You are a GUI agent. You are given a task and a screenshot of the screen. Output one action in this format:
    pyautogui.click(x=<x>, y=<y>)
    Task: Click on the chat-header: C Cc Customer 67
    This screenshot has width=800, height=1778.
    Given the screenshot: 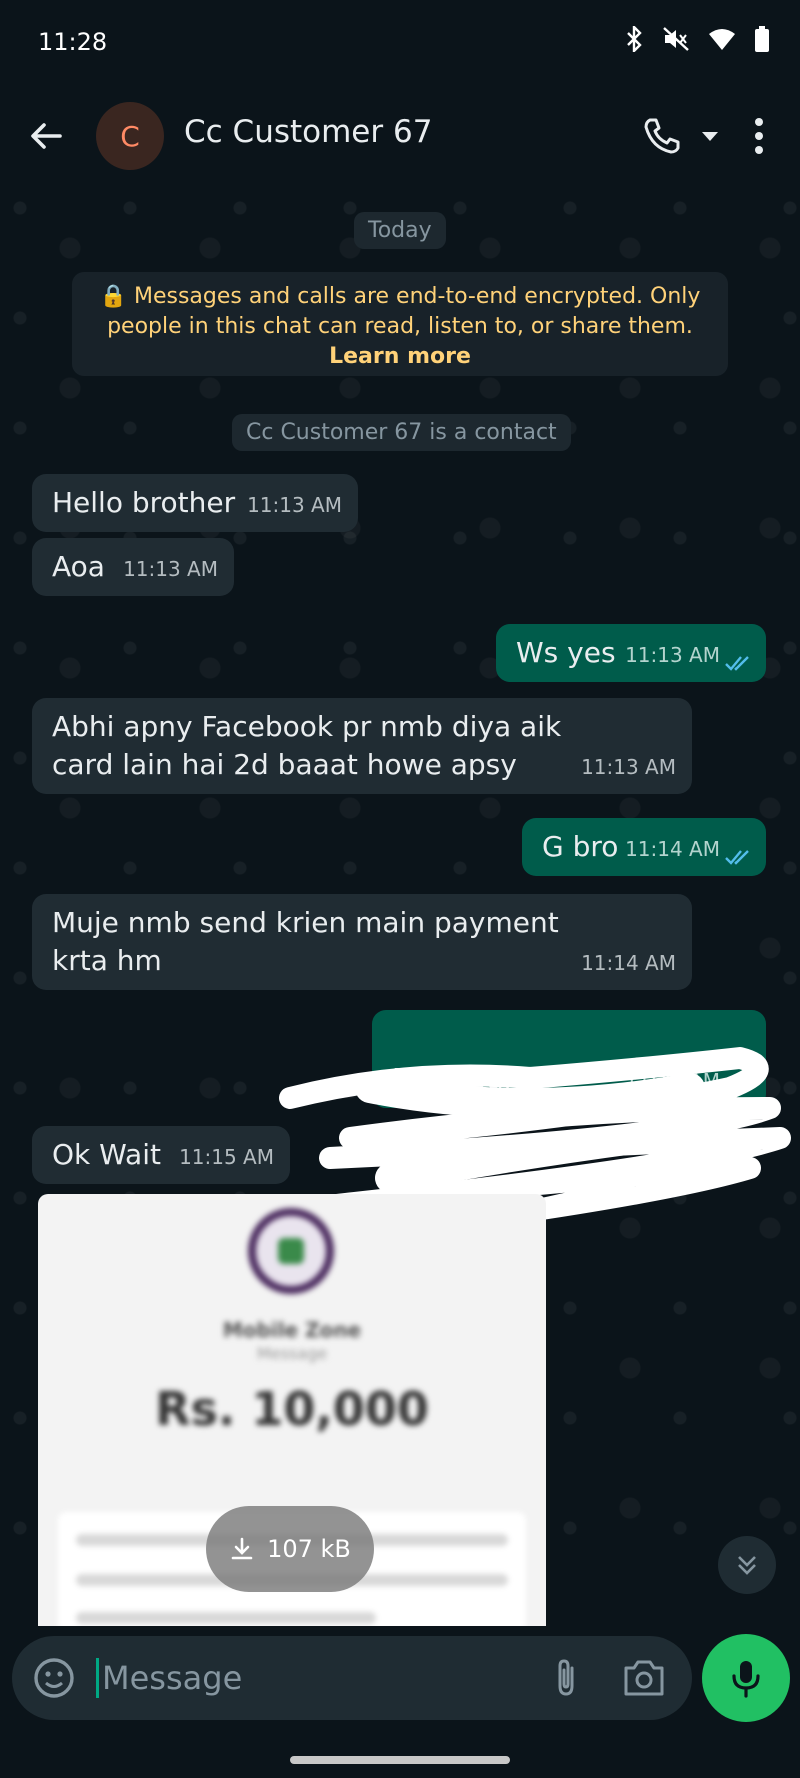 What is the action you would take?
    pyautogui.click(x=400, y=140)
    